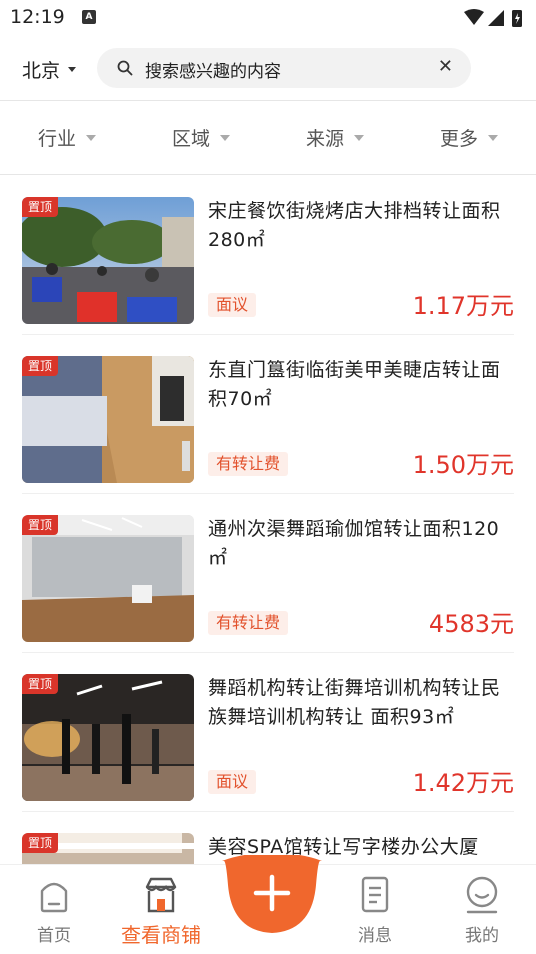  I want to click on listing-title: 东直门簋街临街美甲美睫店转让面积70㎡, so click(354, 384).